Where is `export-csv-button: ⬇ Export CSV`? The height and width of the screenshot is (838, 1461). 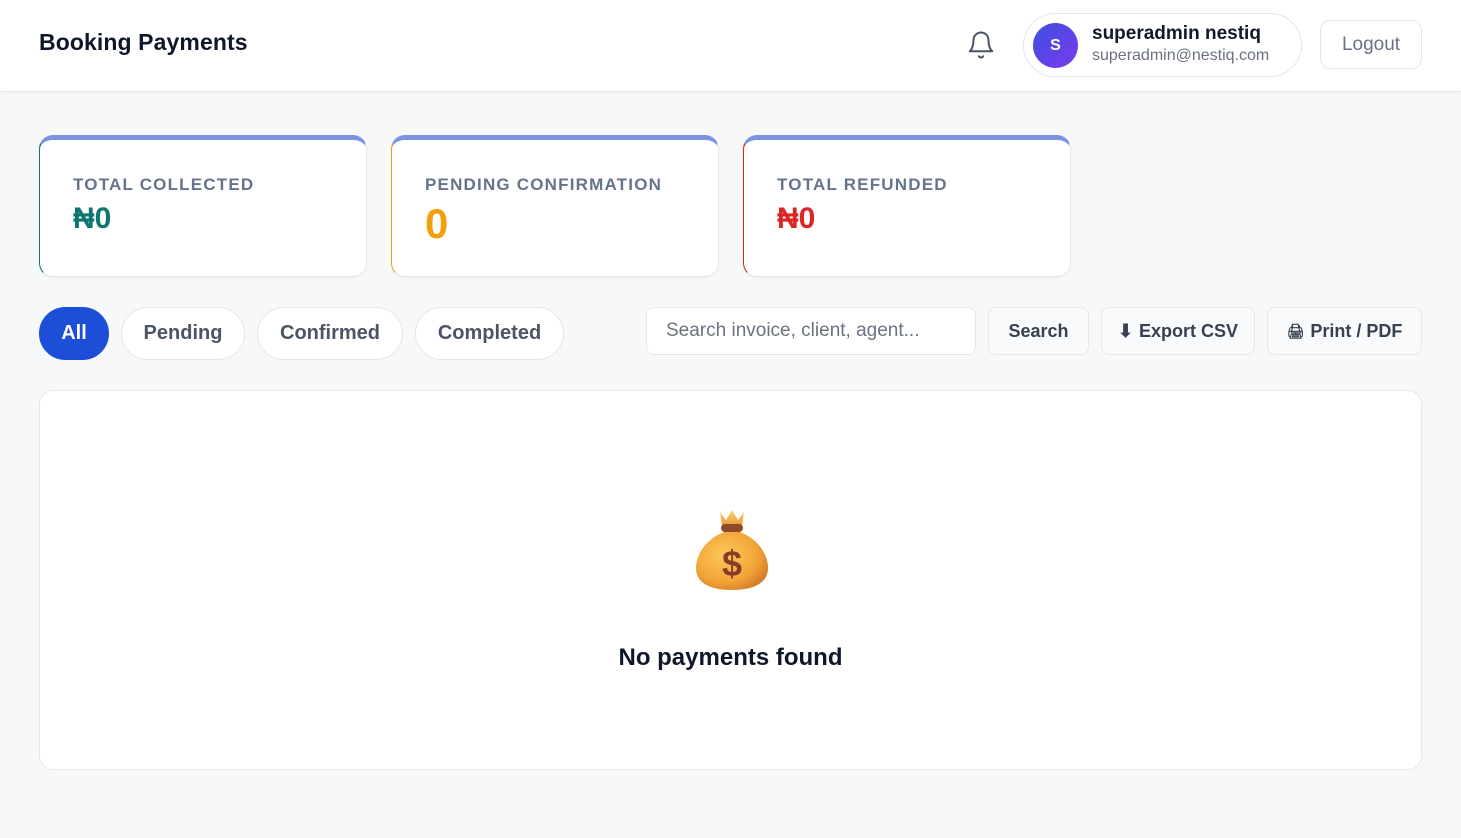
export-csv-button: ⬇ Export CSV is located at coordinates (1178, 331).